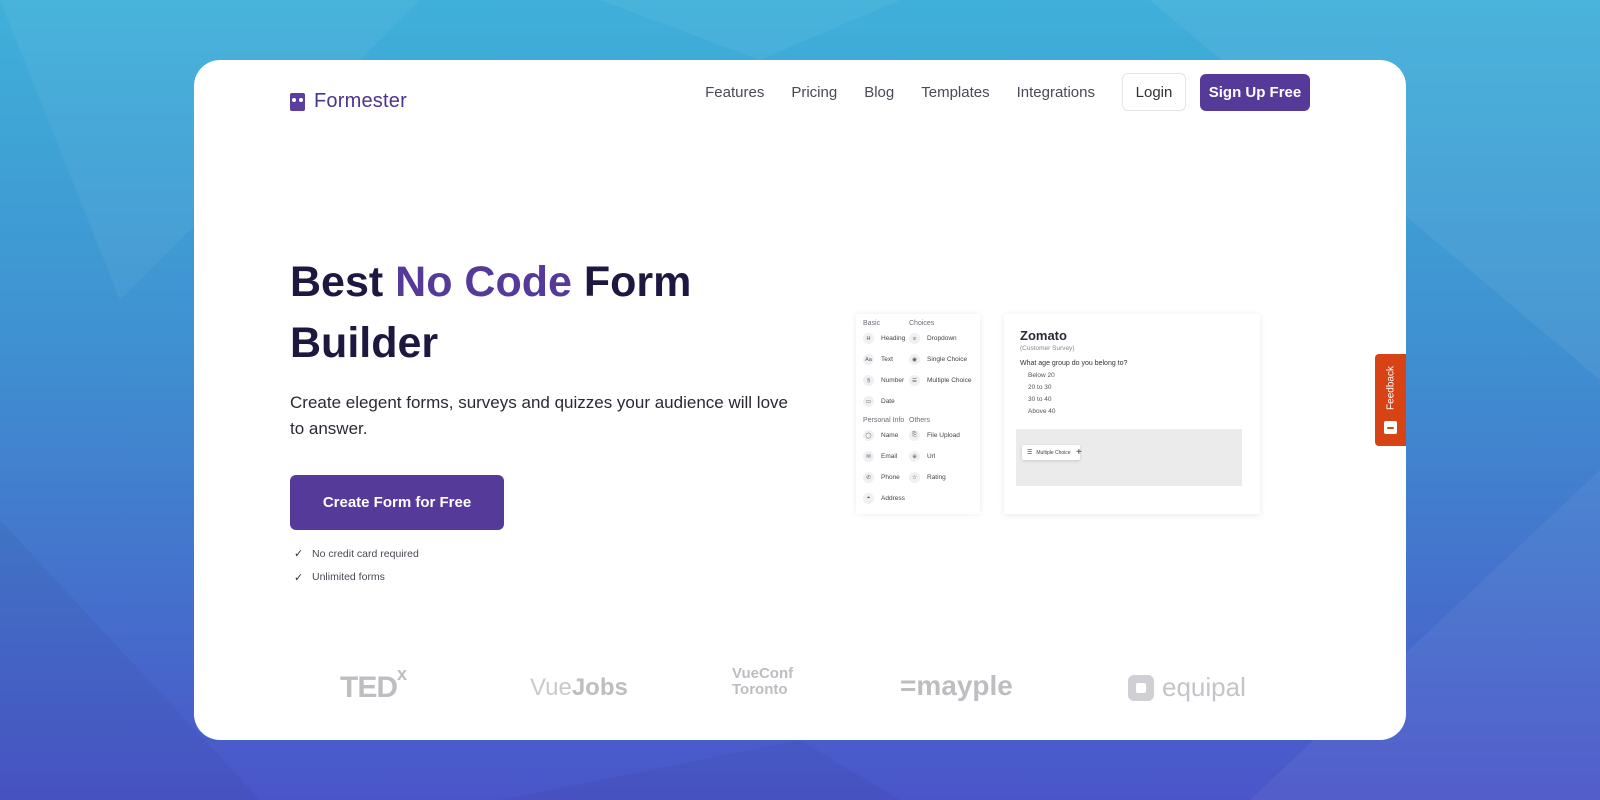 Image resolution: width=1600 pixels, height=800 pixels. What do you see at coordinates (893, 498) in the screenshot?
I see `field-label: Address` at bounding box center [893, 498].